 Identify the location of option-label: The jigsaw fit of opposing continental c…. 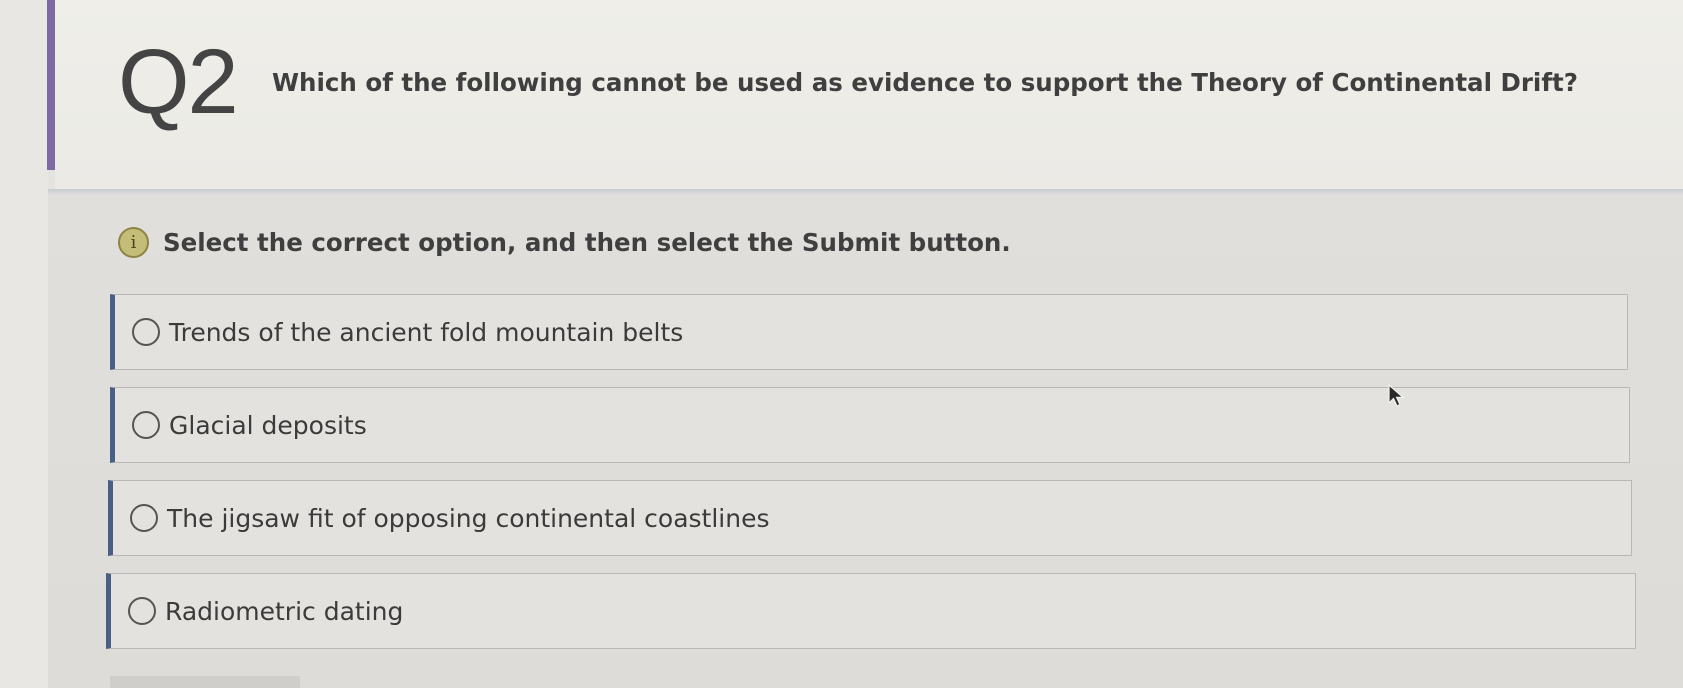
(468, 518).